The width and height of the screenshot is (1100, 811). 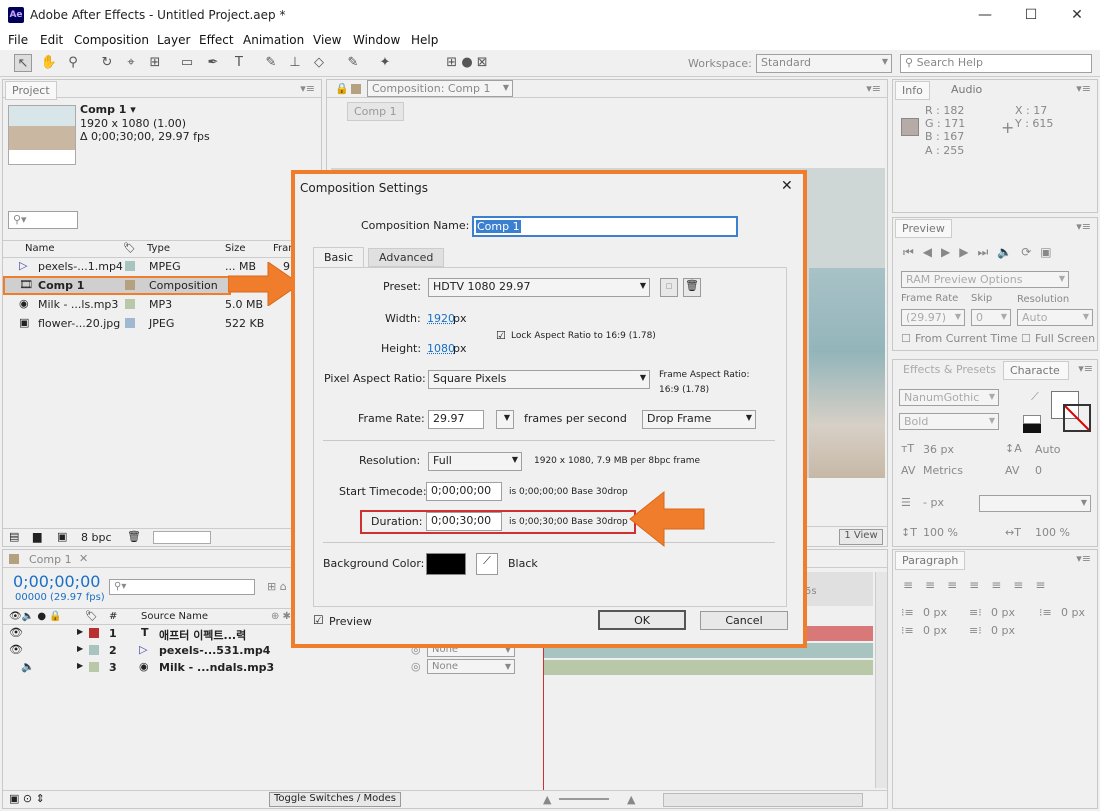 What do you see at coordinates (938, 449) in the screenshot?
I see `font-size-value: 36 px` at bounding box center [938, 449].